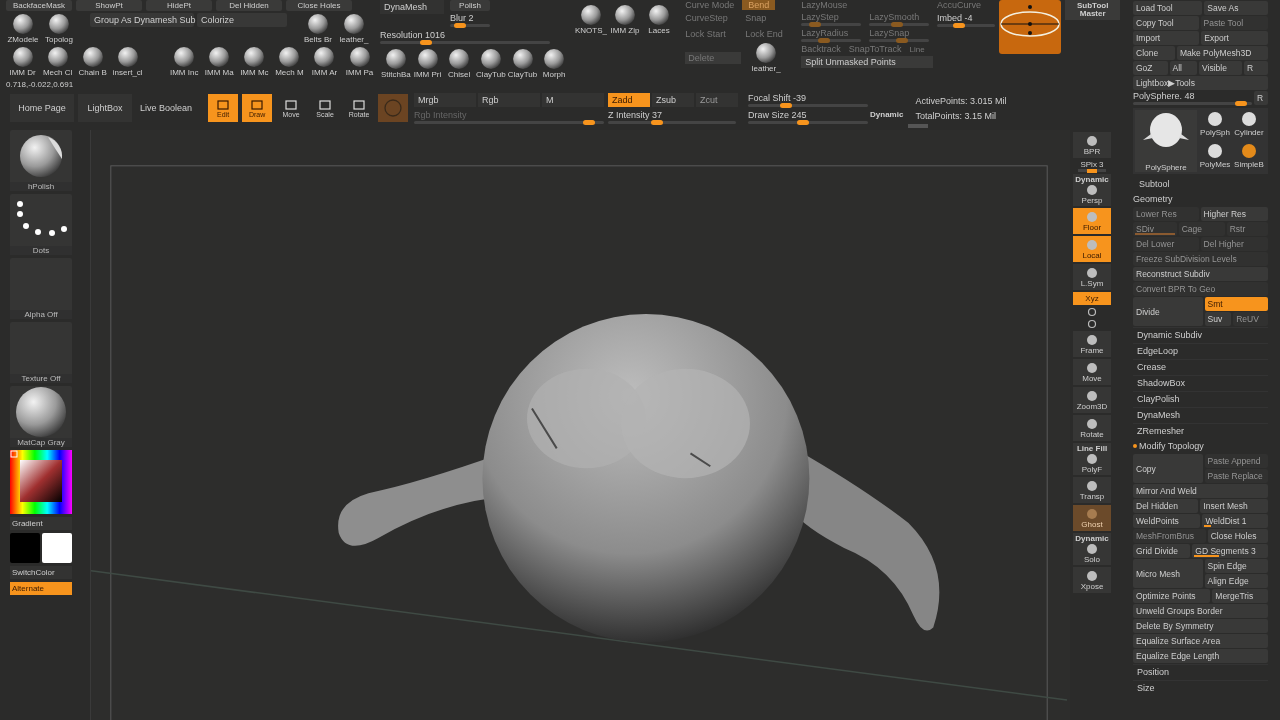 Image resolution: width=1280 pixels, height=720 pixels. What do you see at coordinates (1092, 459) in the screenshot?
I see `shelf-button: Line Fill PolyF` at bounding box center [1092, 459].